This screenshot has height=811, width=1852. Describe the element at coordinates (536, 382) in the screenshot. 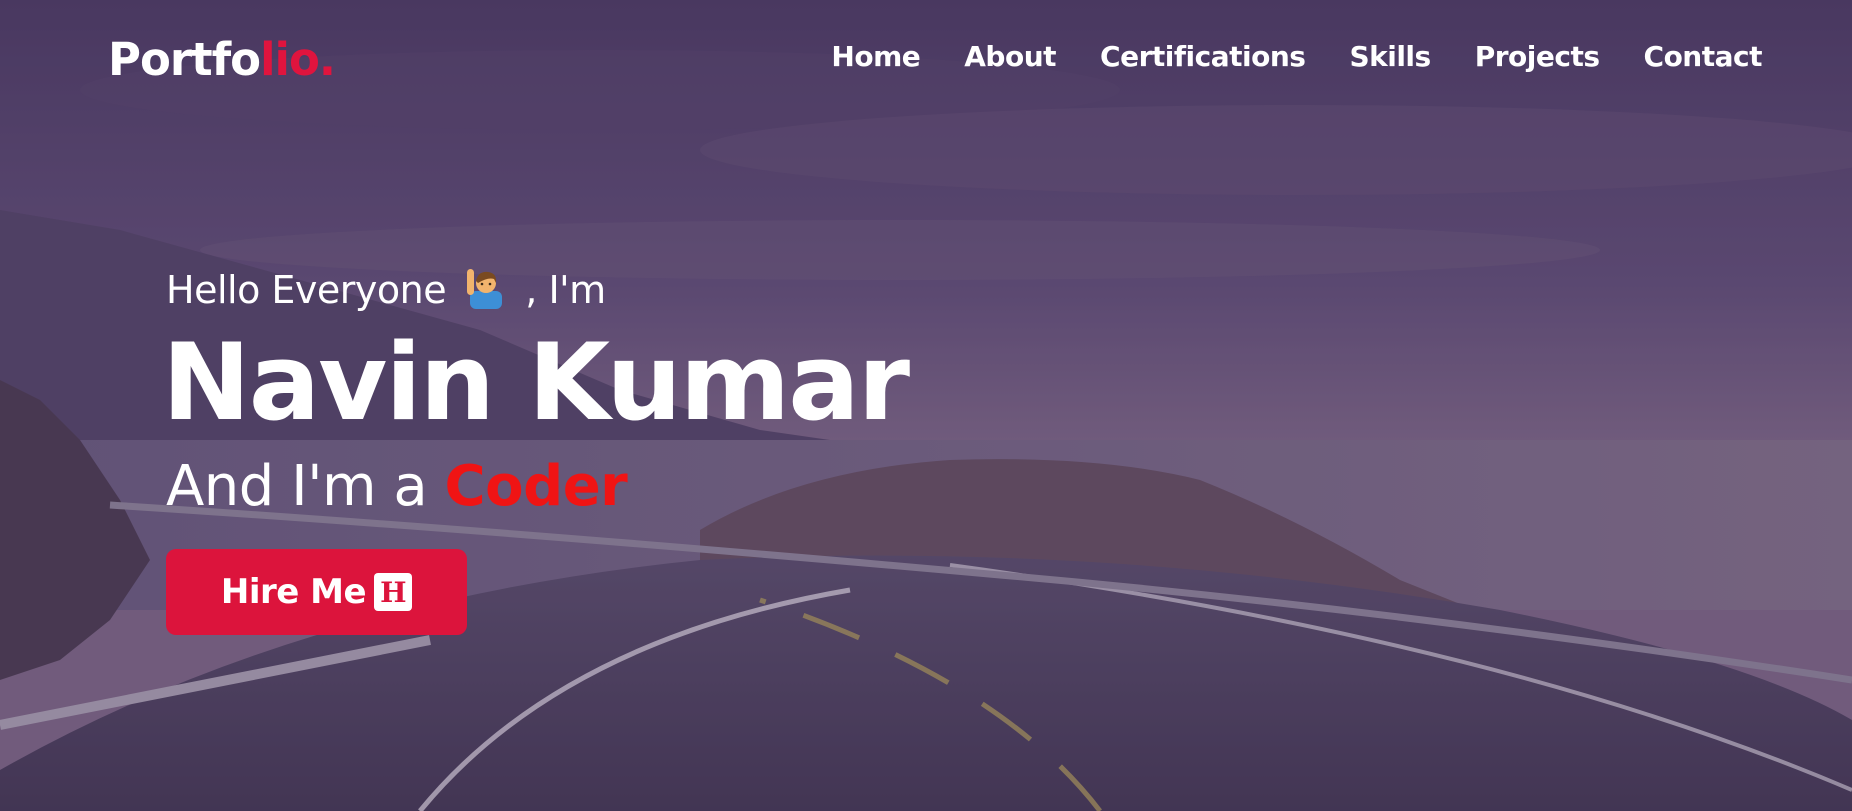

I see `hero-name: Navin Kumar` at that location.